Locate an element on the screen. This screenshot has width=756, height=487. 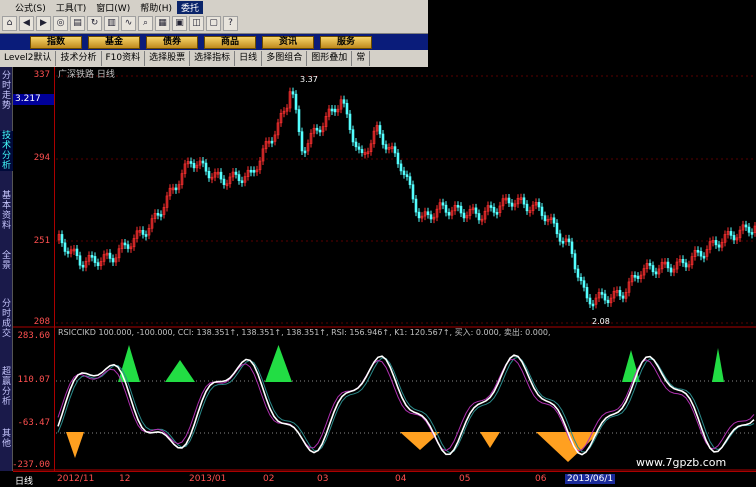
date-tick: 2012/11 is located at coordinates (76, 479).